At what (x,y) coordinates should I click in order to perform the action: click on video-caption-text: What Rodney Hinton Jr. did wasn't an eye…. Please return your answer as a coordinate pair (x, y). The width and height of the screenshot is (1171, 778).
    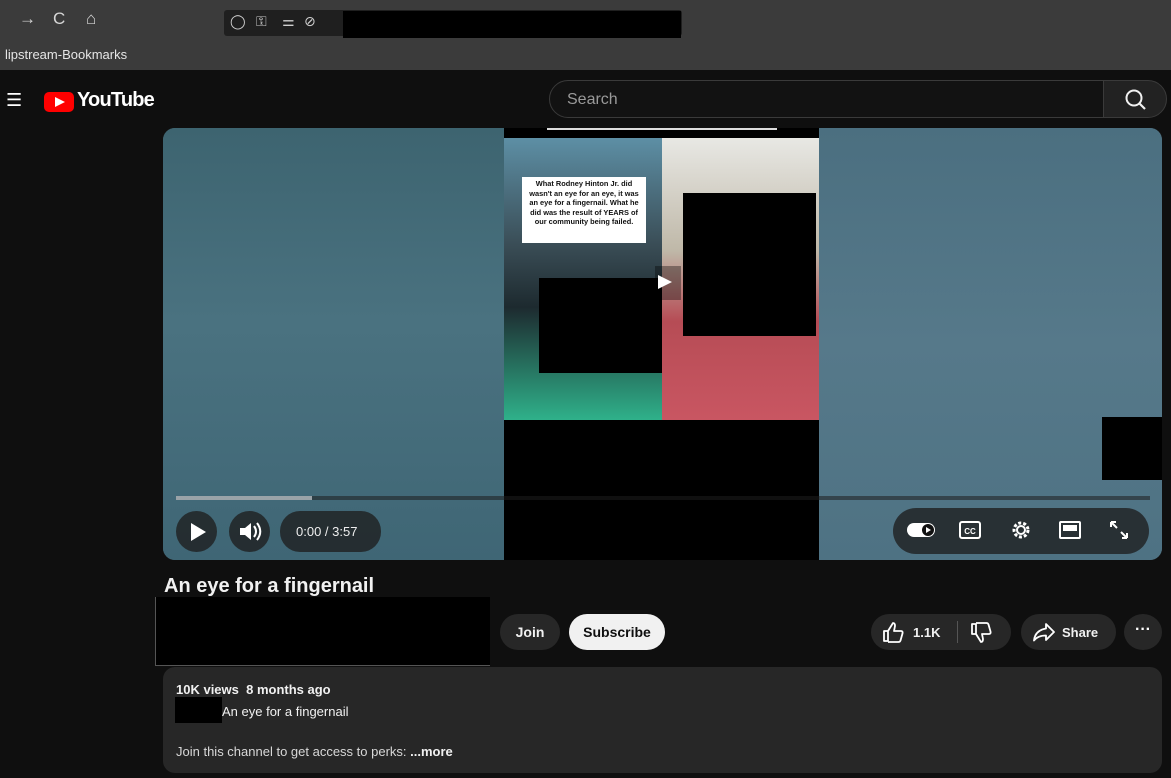
    Looking at the image, I should click on (584, 210).